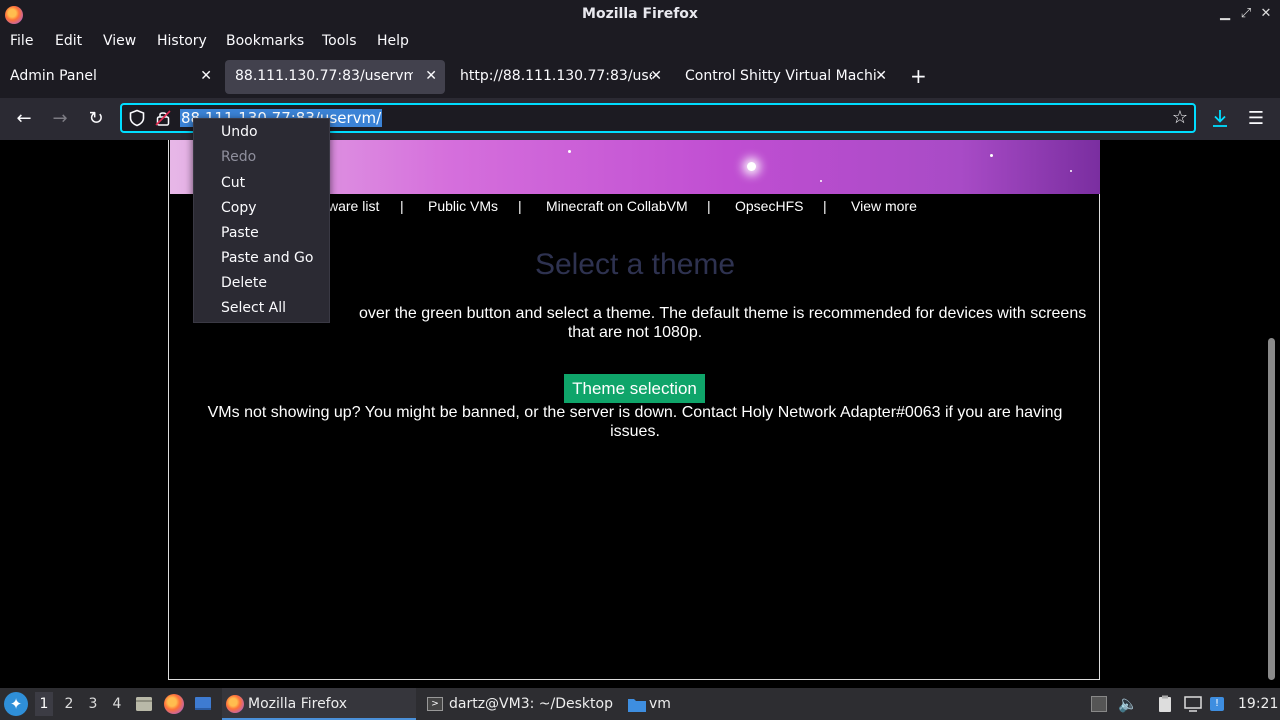 This screenshot has width=1280, height=720. Describe the element at coordinates (635, 431) in the screenshot. I see `vm-notice-line2: issues.` at that location.